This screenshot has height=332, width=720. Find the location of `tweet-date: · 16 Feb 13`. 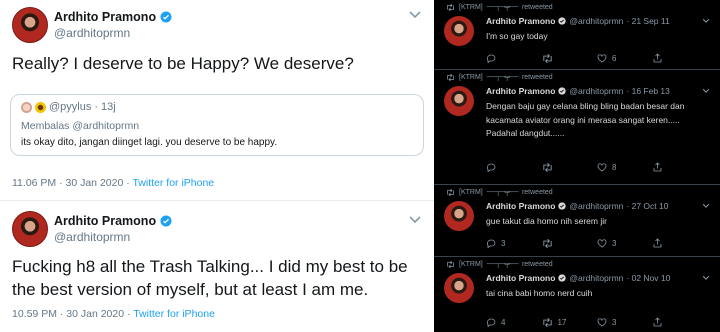

tweet-date: · 16 Feb 13 is located at coordinates (647, 91).